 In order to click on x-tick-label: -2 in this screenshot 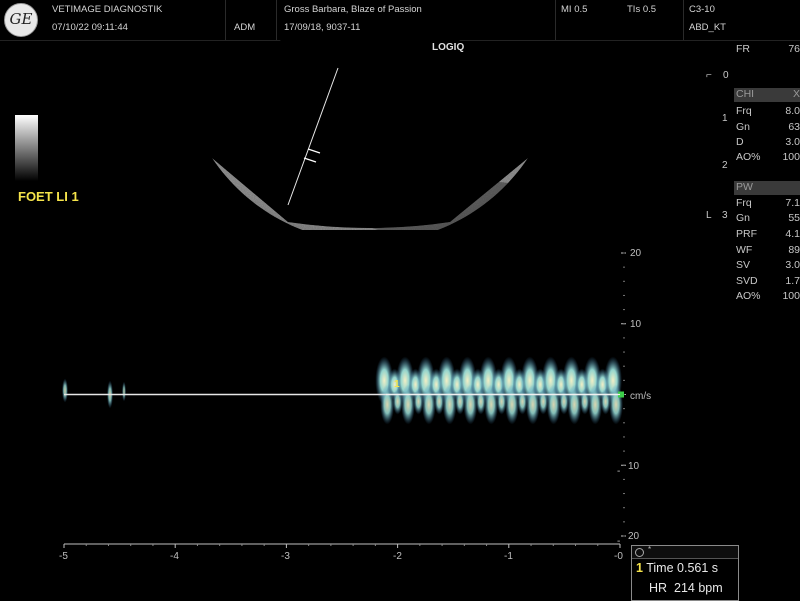, I will do `click(397, 556)`.